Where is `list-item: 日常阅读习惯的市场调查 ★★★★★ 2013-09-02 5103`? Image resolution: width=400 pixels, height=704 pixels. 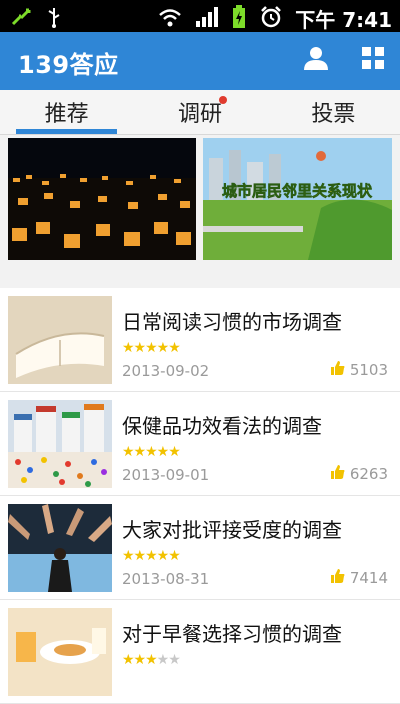 list-item: 日常阅读习惯的市场调查 ★★★★★ 2013-09-02 5103 is located at coordinates (200, 340).